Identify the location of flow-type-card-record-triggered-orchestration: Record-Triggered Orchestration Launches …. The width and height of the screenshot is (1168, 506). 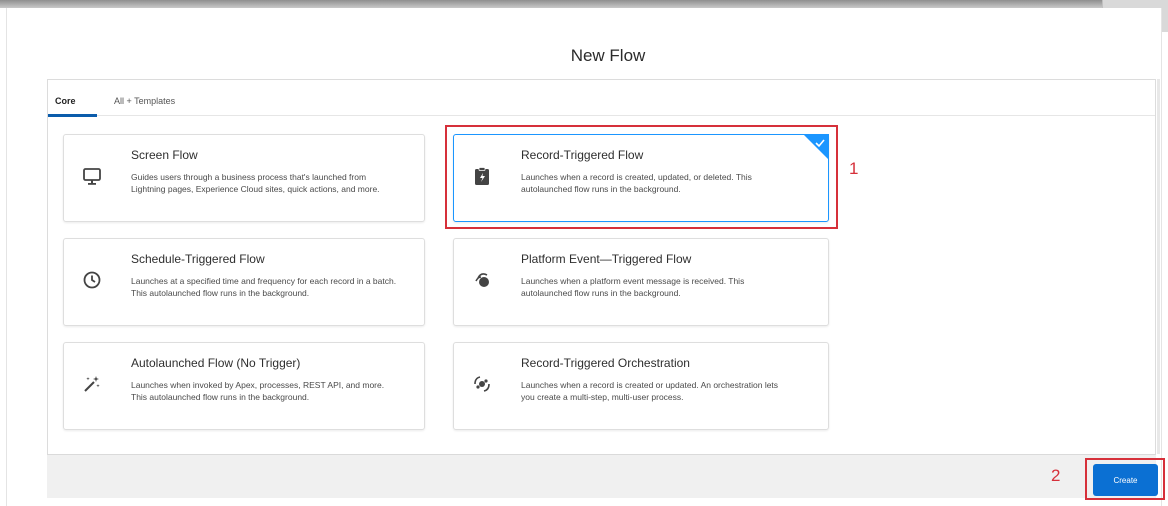
(641, 386).